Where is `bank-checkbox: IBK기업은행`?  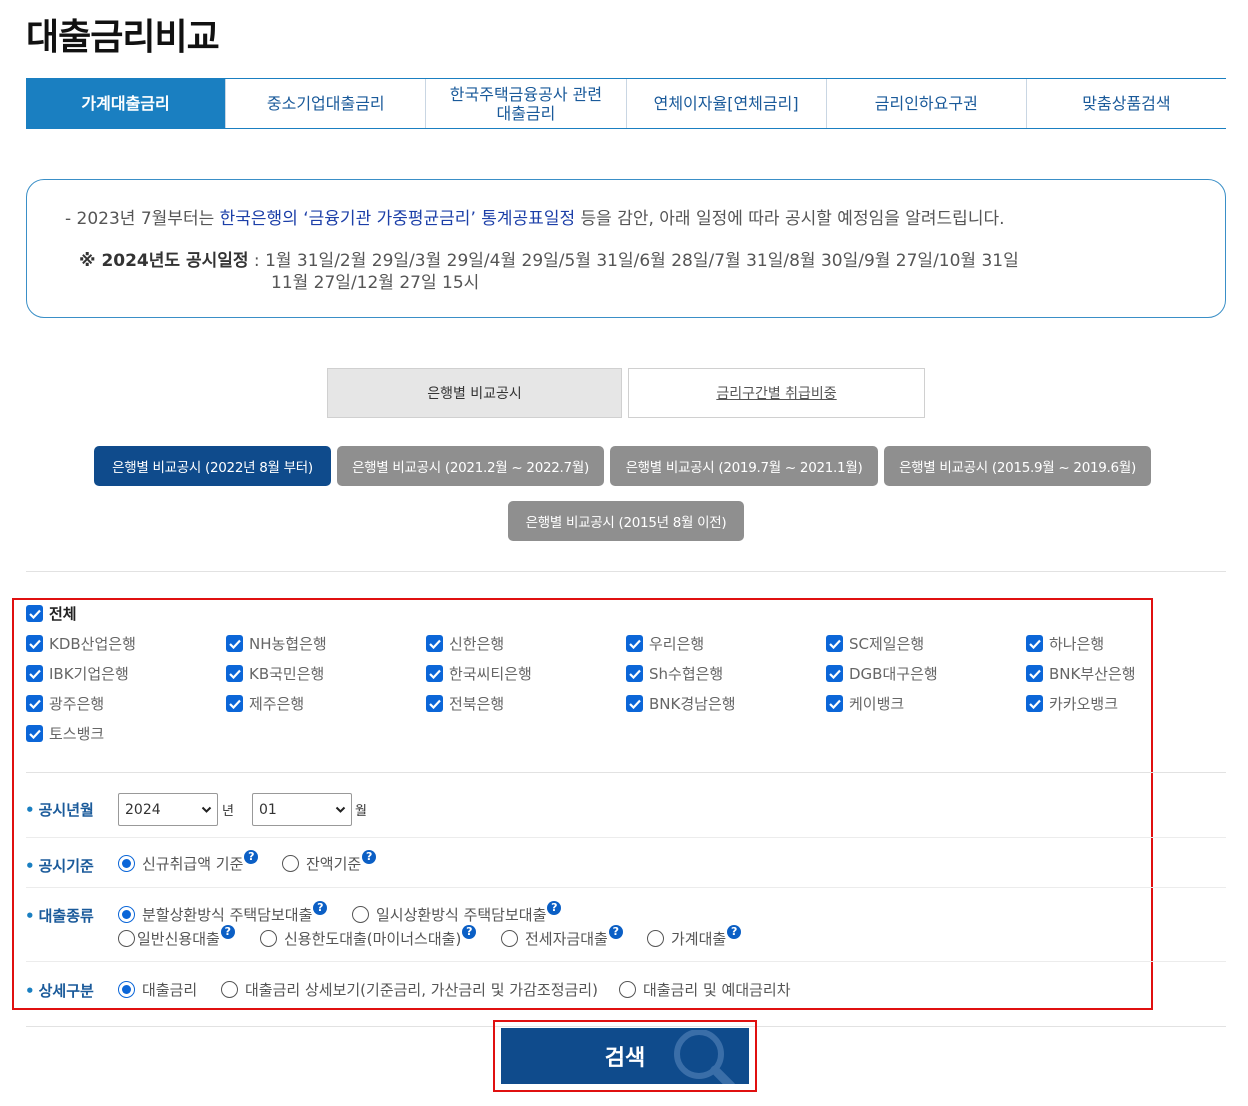 bank-checkbox: IBK기업은행 is located at coordinates (77, 673).